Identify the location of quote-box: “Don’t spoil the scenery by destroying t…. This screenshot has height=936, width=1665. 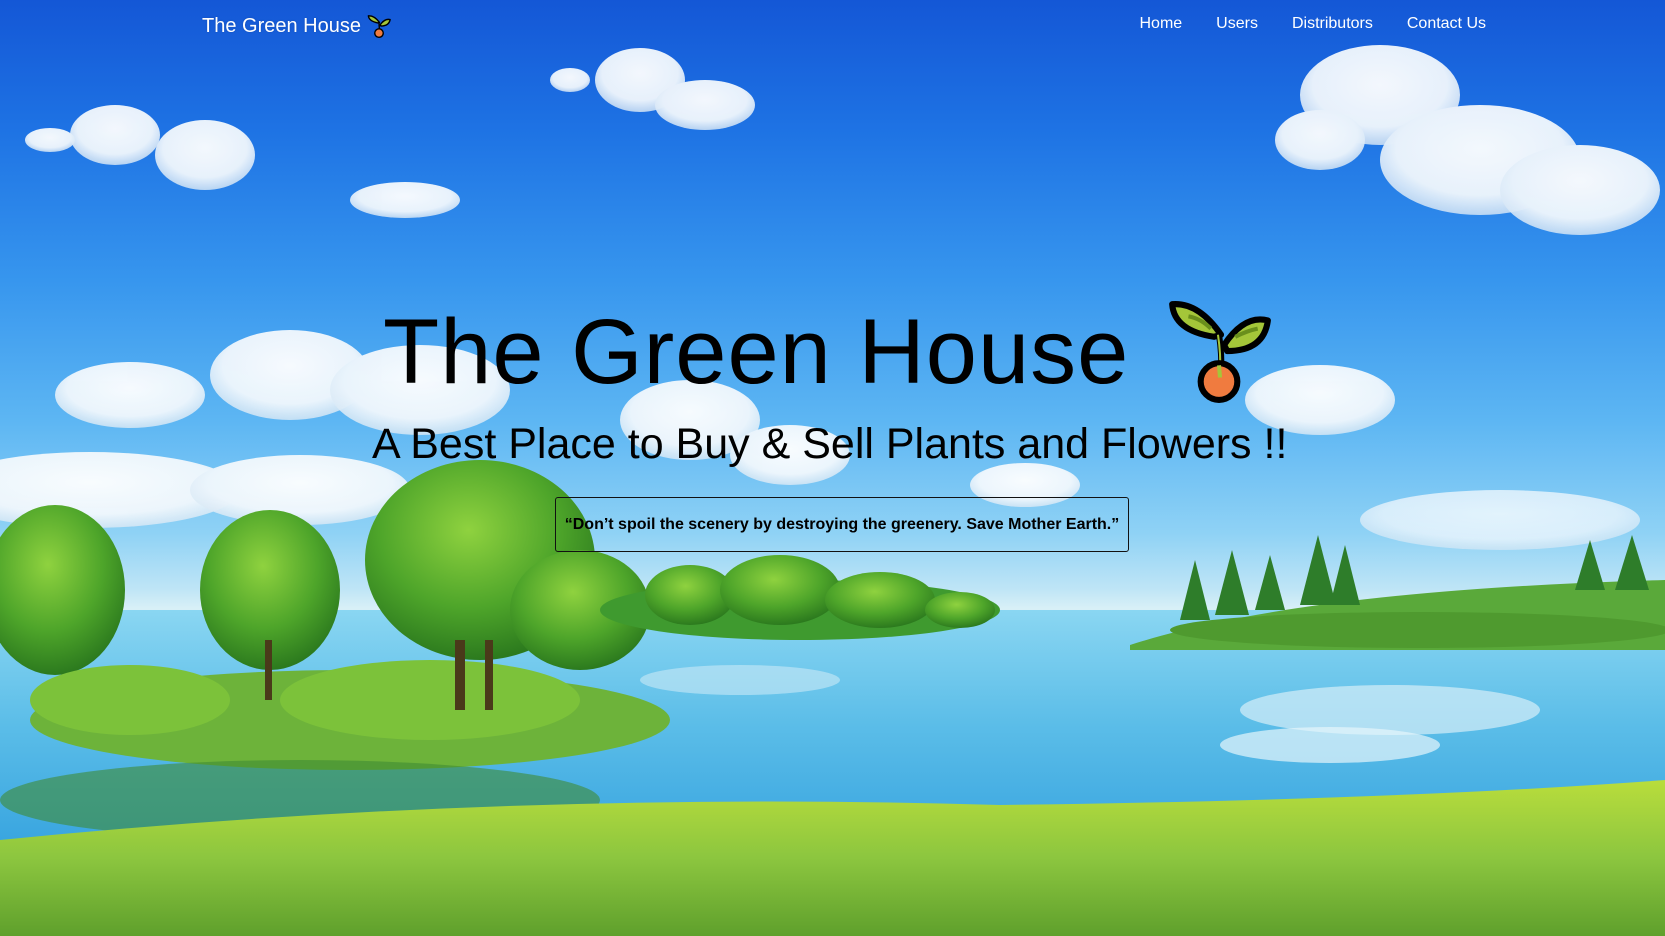
(842, 524).